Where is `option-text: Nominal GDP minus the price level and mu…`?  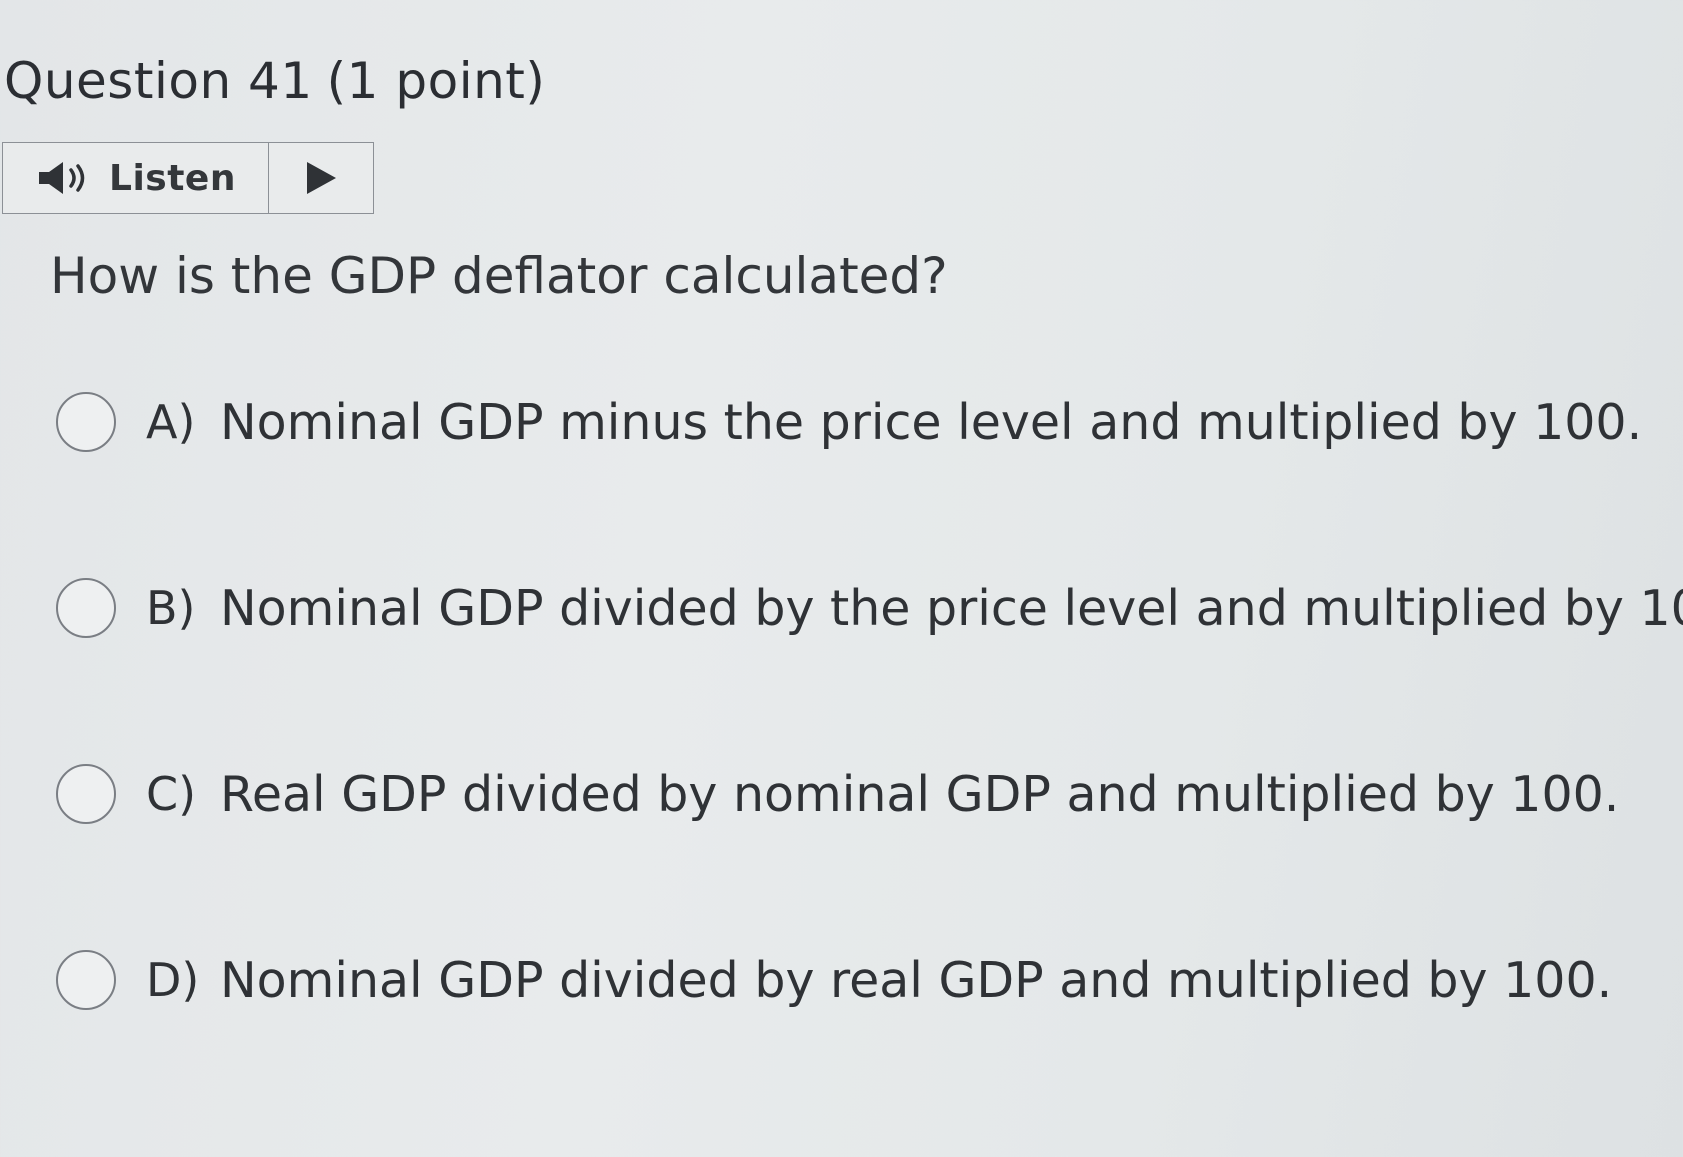 option-text: Nominal GDP minus the price level and mu… is located at coordinates (931, 422).